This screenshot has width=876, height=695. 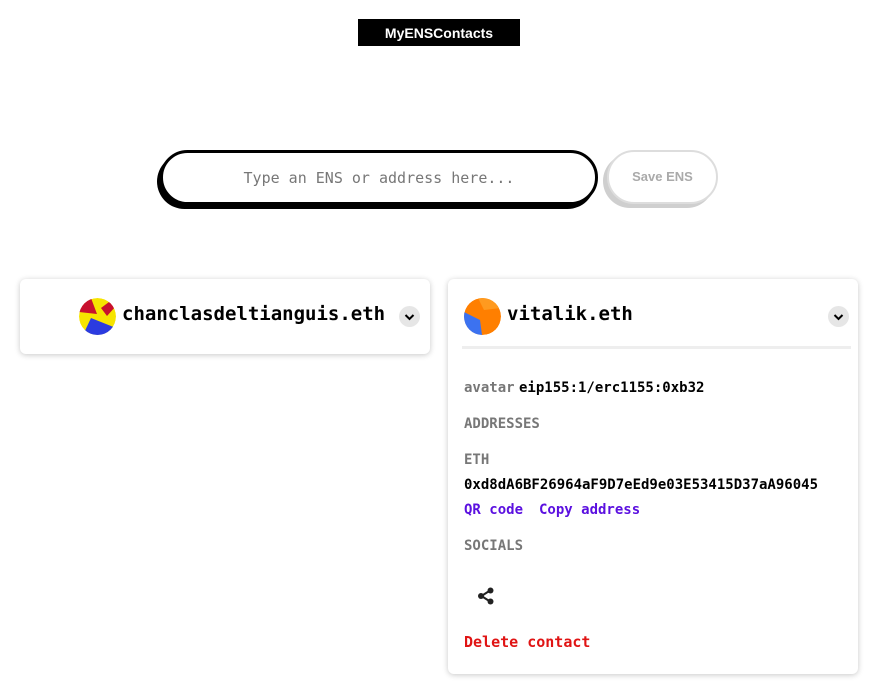 I want to click on eth-label: ETH, so click(x=477, y=460).